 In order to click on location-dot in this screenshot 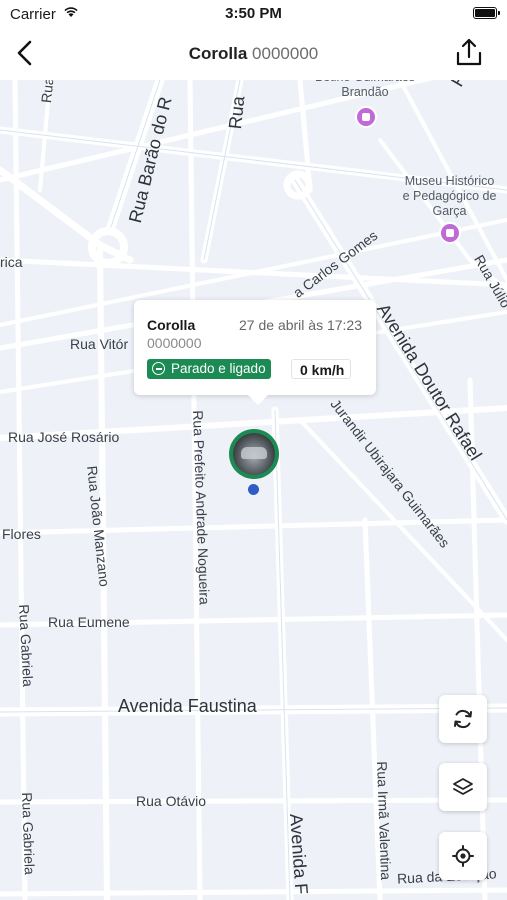, I will do `click(253, 489)`.